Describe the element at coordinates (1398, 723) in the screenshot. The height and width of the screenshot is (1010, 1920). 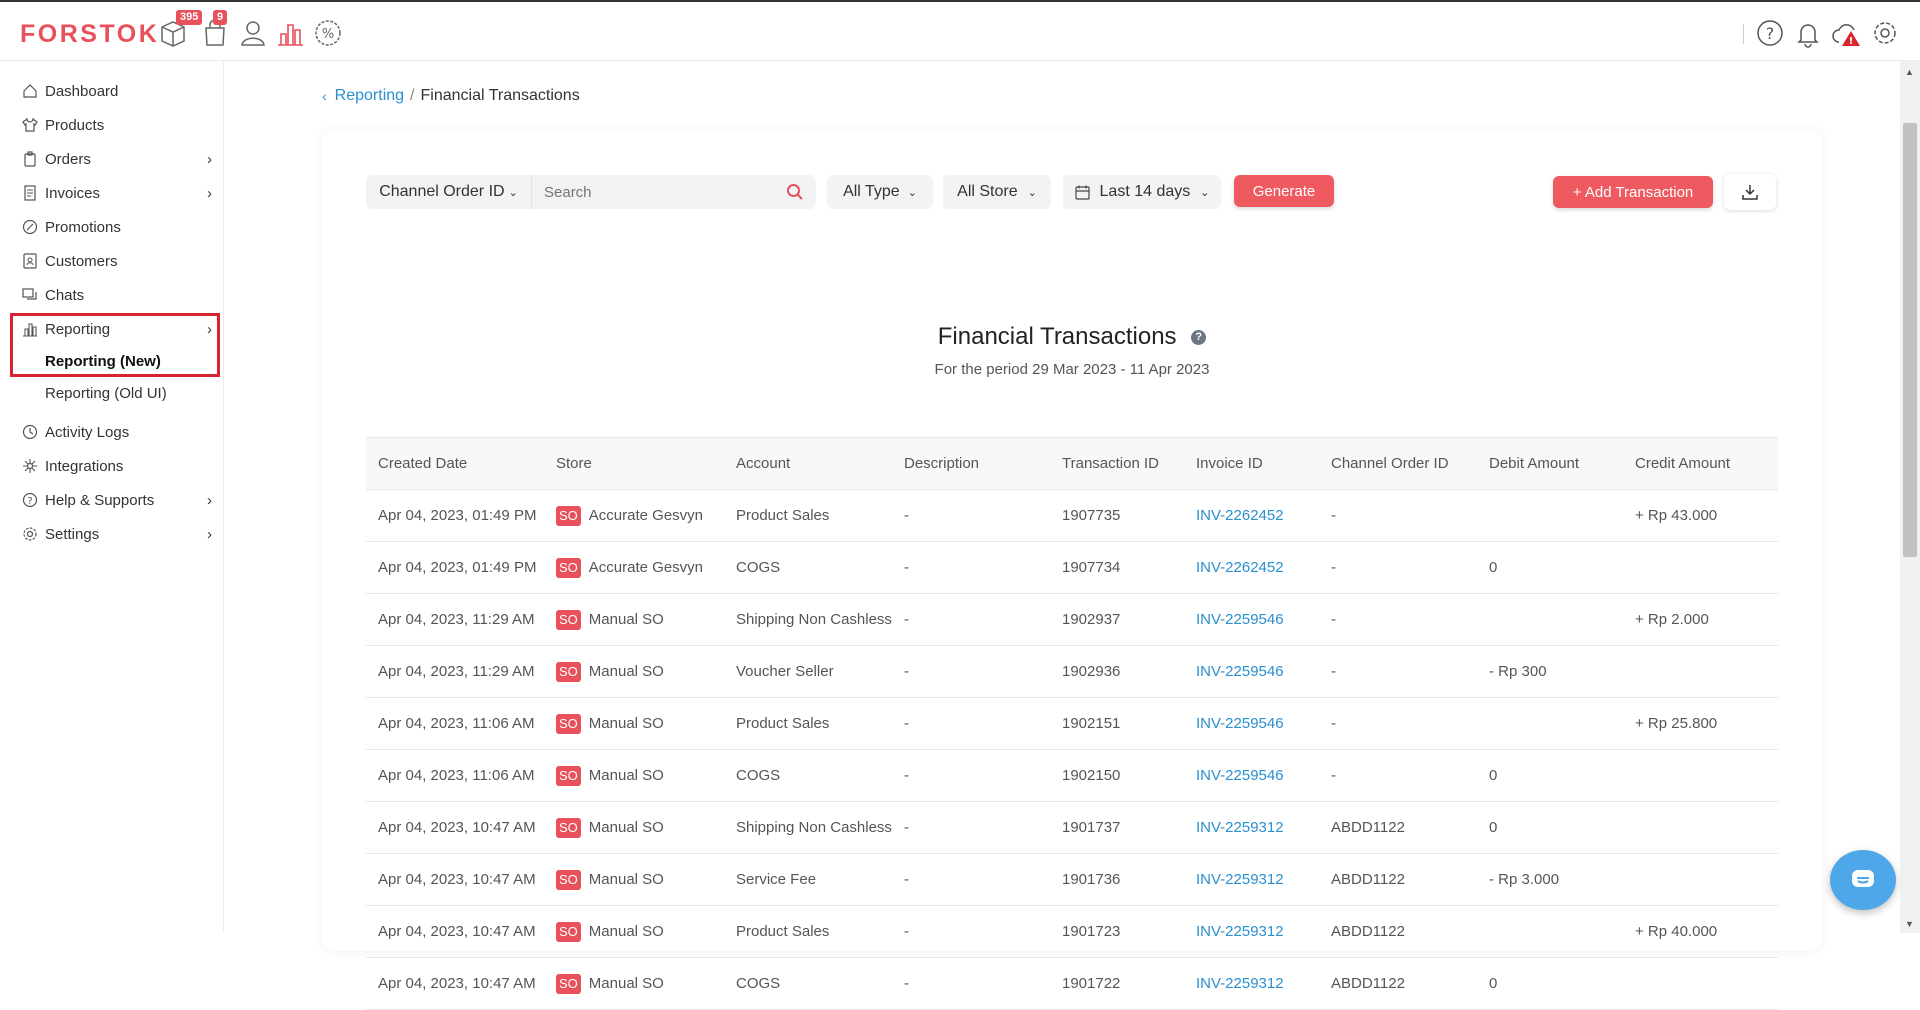
I see `cell-channel-order-id: -` at that location.